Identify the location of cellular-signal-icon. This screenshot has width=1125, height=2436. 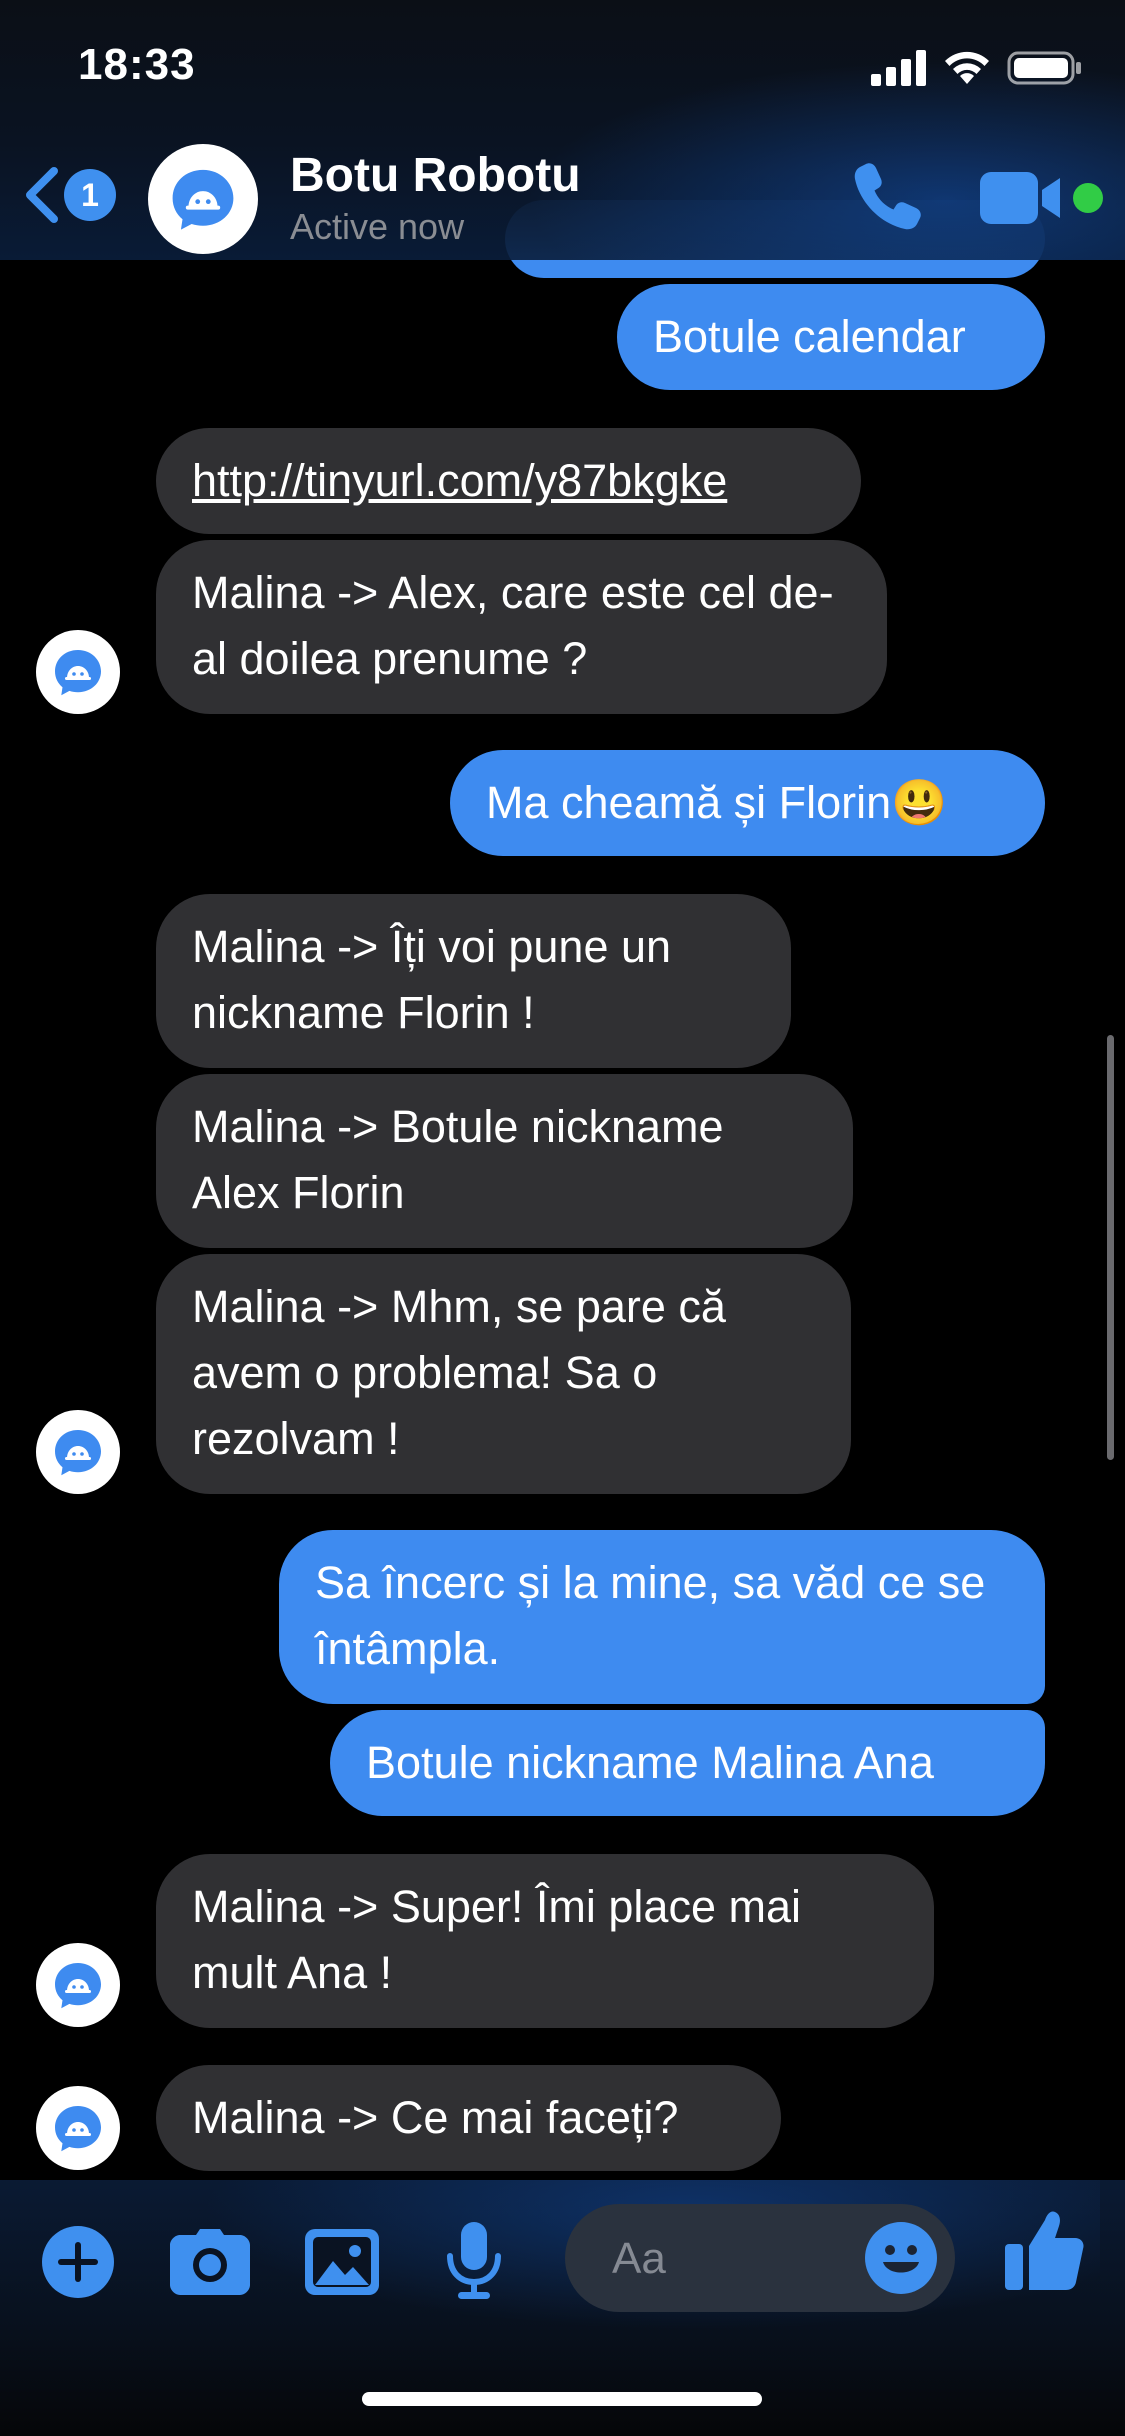
(898, 68).